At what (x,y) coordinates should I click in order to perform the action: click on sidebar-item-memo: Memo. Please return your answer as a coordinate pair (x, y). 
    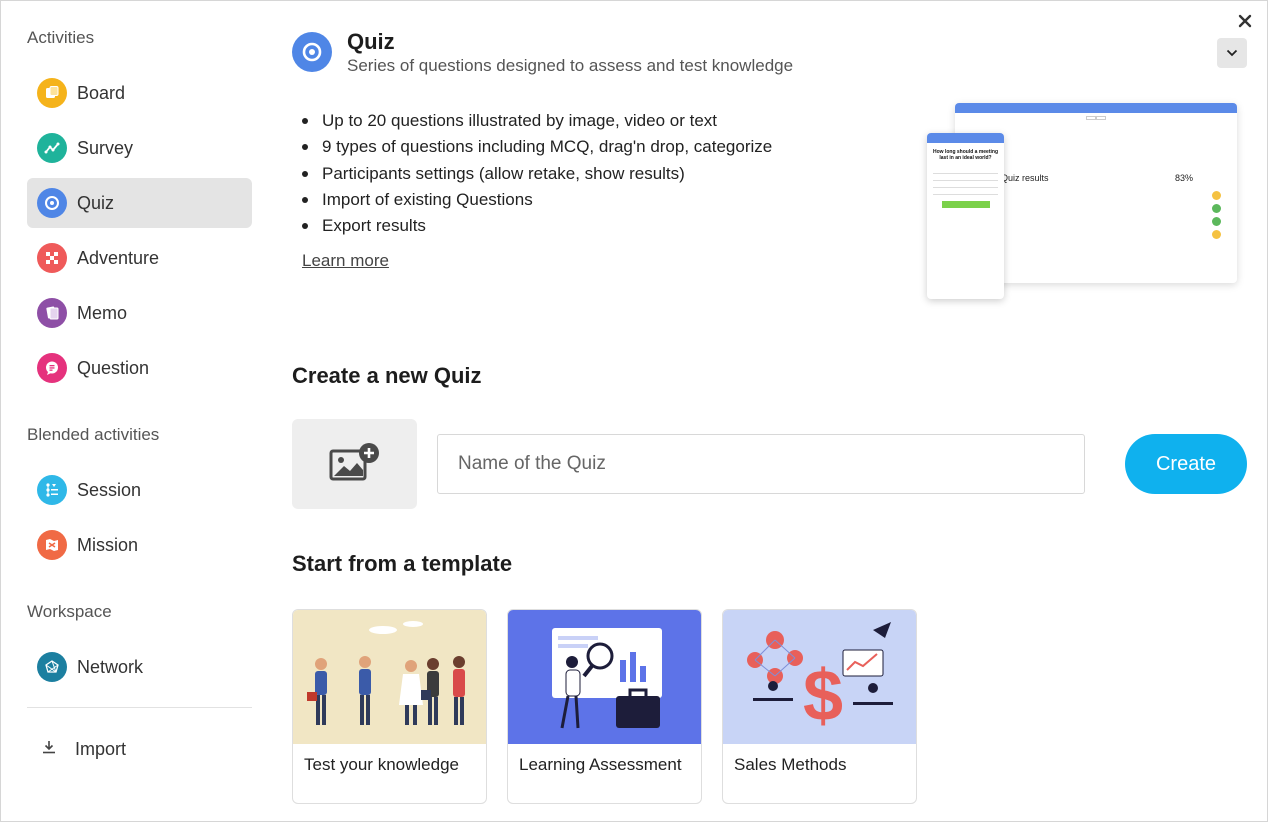
    Looking at the image, I should click on (139, 313).